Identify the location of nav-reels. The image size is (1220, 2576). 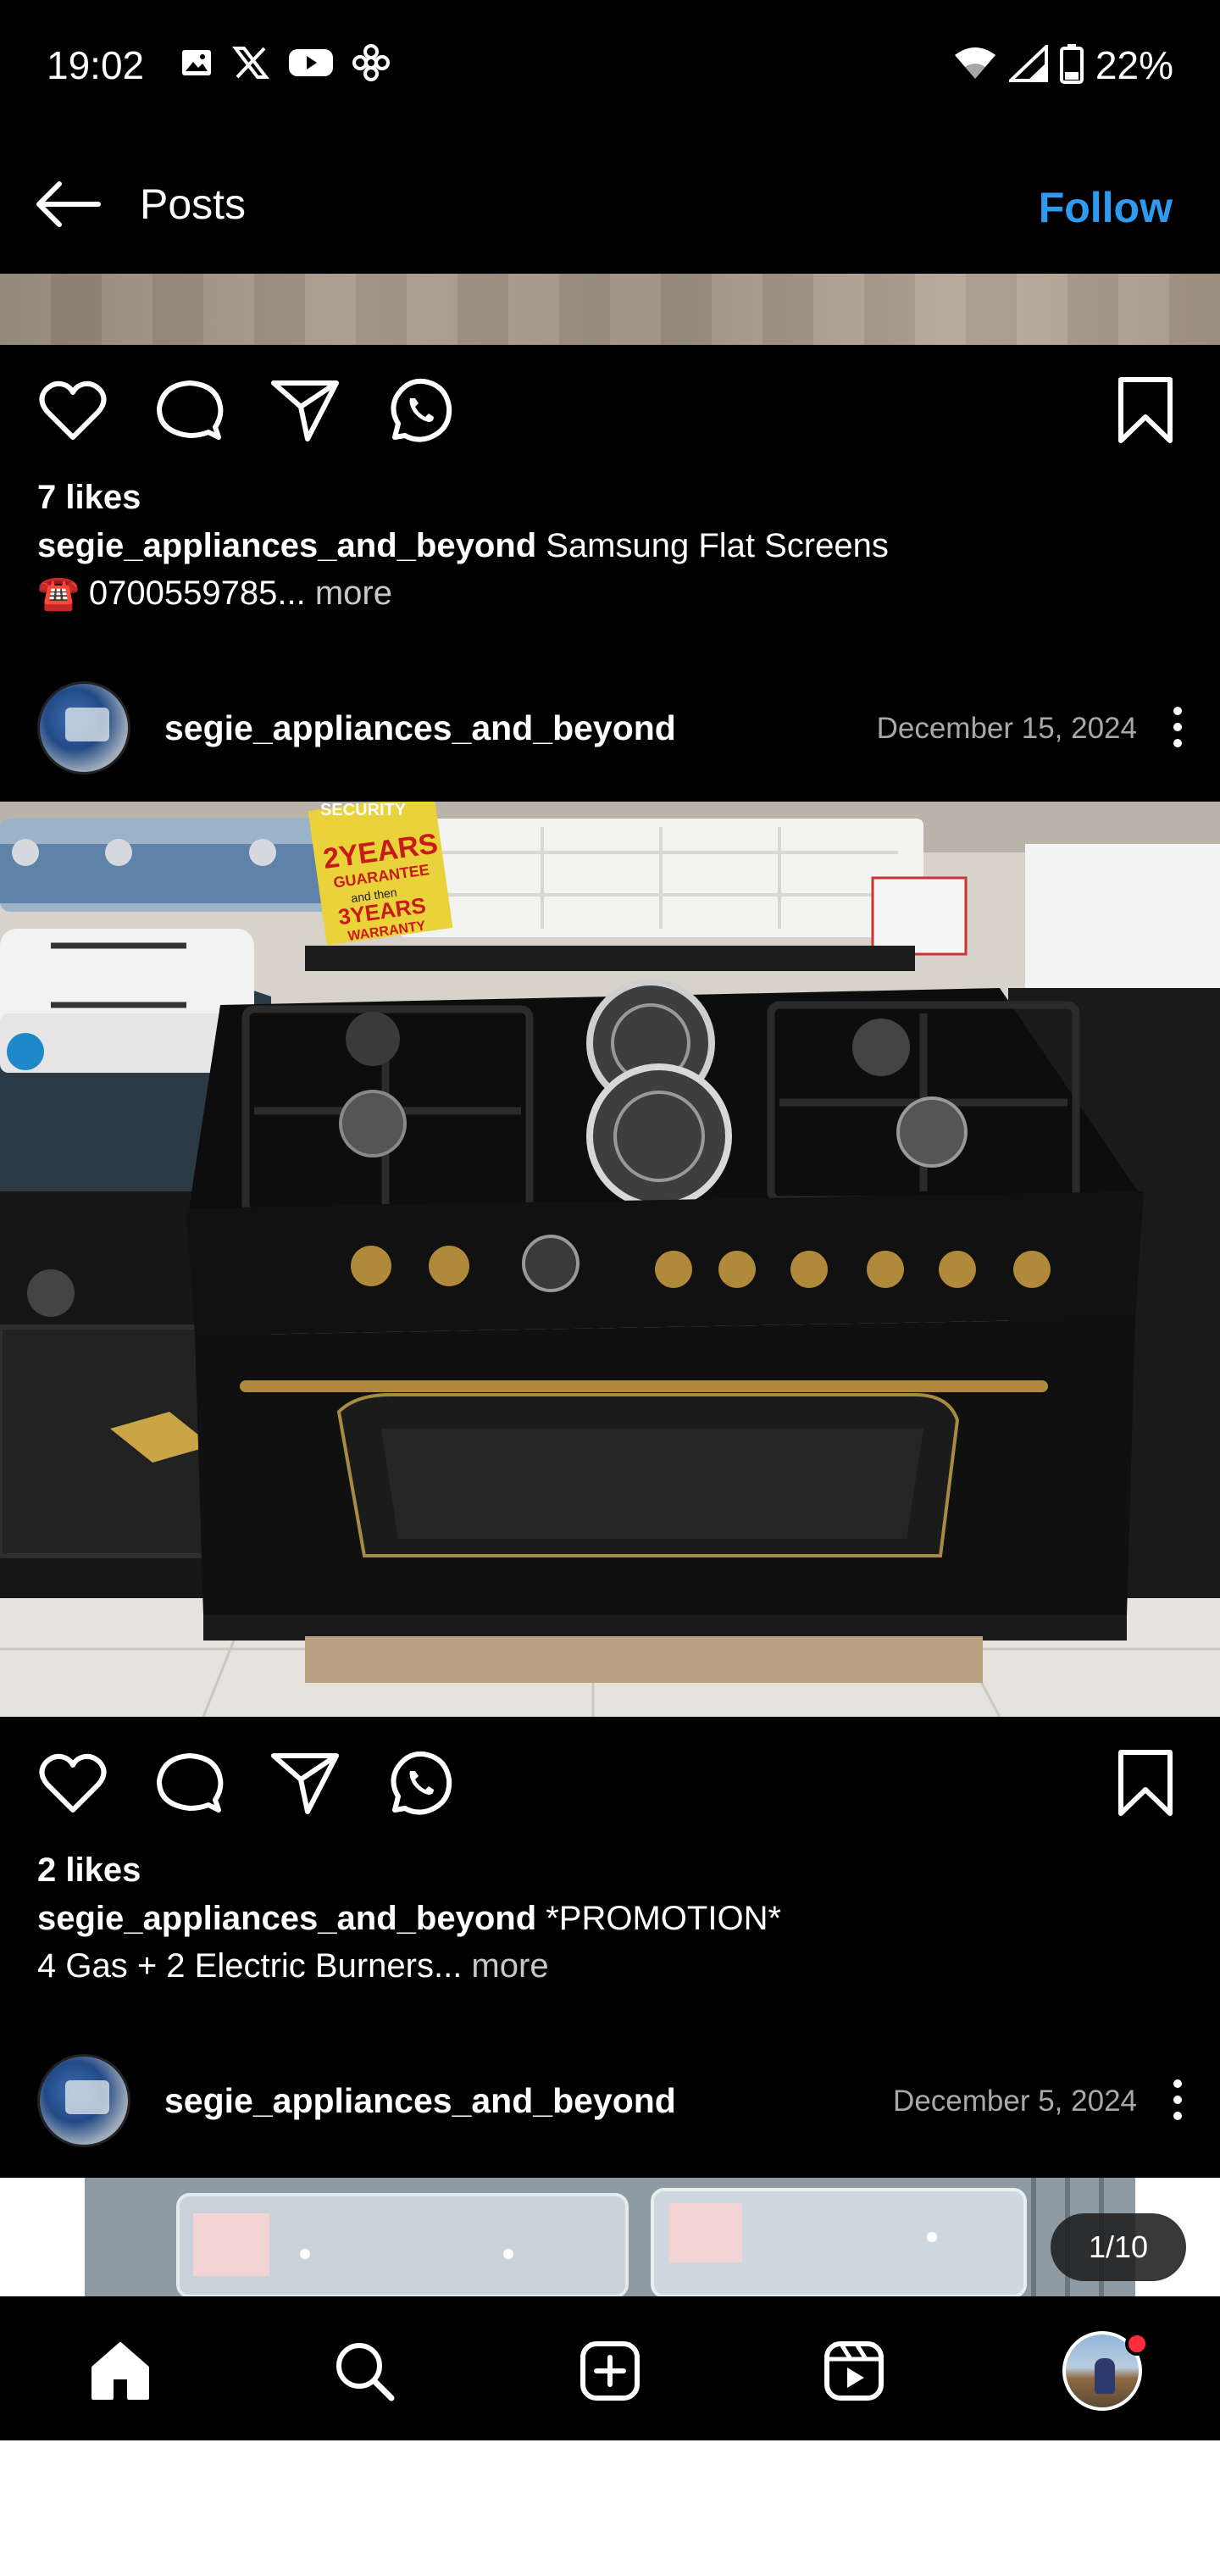
(854, 2371).